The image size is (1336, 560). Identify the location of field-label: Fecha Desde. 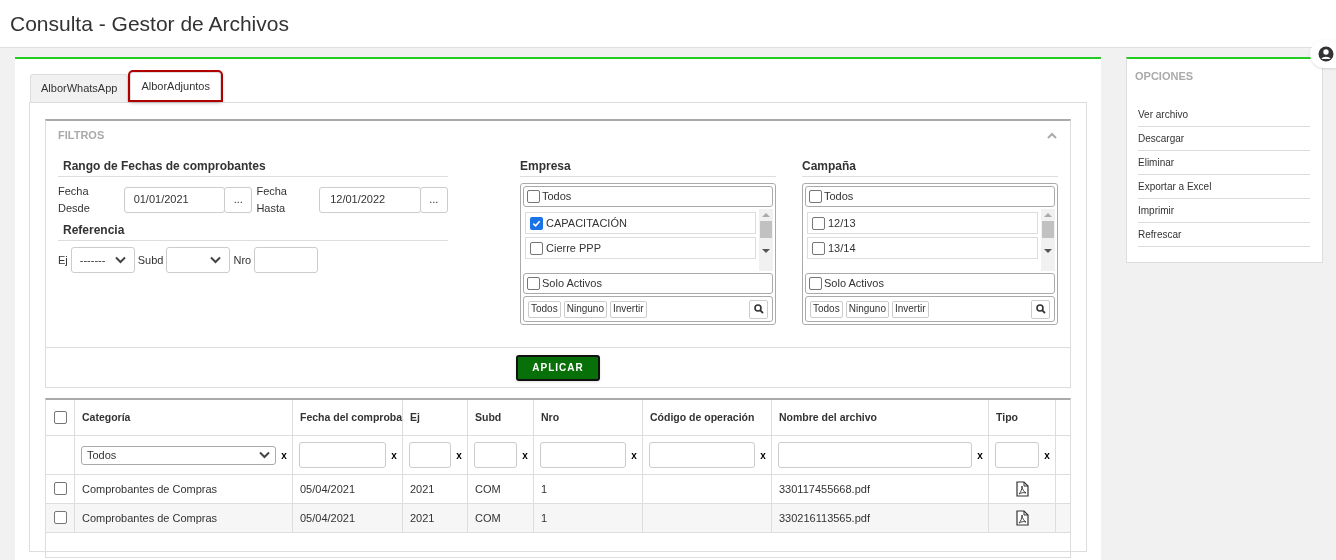
(74, 200).